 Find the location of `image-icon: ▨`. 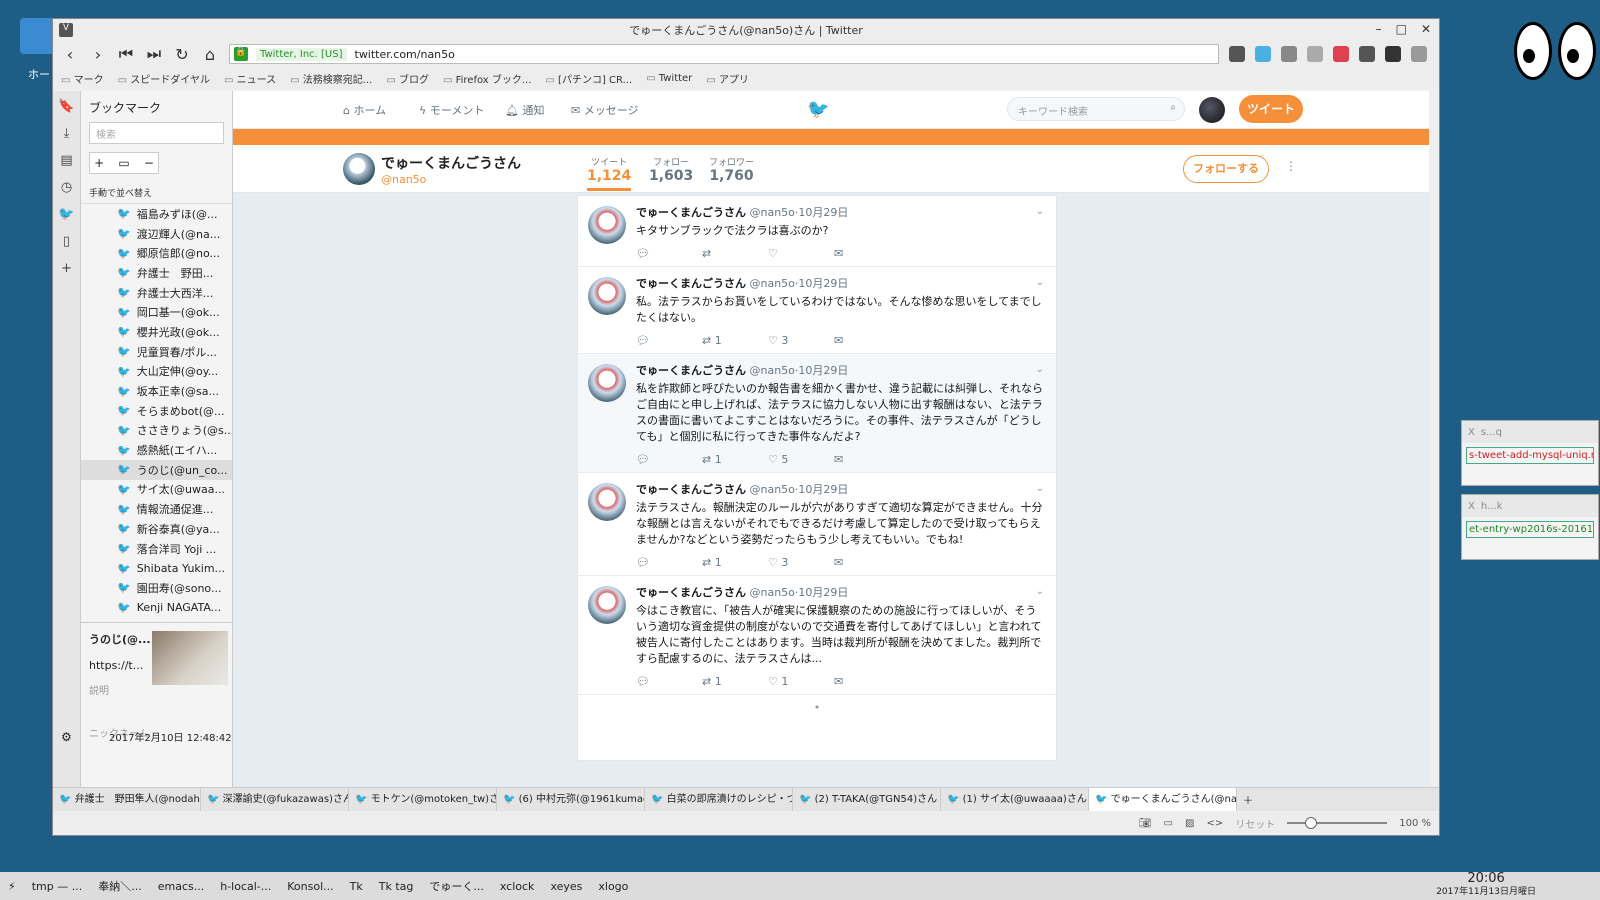

image-icon: ▨ is located at coordinates (1189, 823).